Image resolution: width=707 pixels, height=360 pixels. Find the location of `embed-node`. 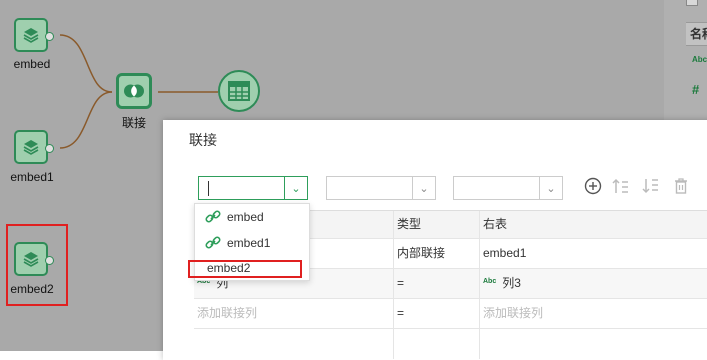

embed-node is located at coordinates (34, 35).